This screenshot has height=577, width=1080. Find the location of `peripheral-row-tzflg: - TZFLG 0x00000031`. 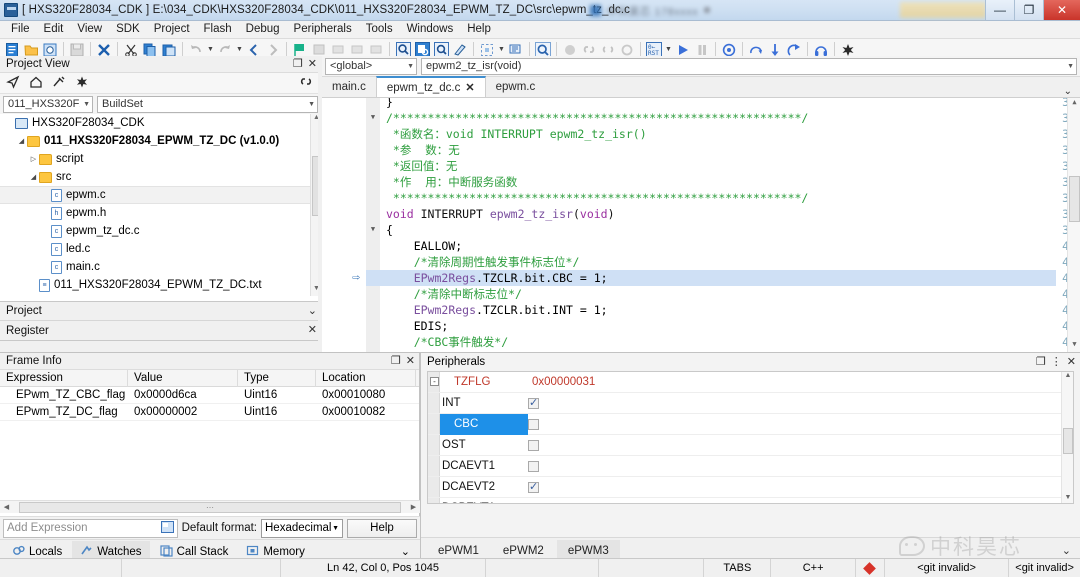

peripheral-row-tzflg: - TZFLG 0x00000031 is located at coordinates (750, 382).